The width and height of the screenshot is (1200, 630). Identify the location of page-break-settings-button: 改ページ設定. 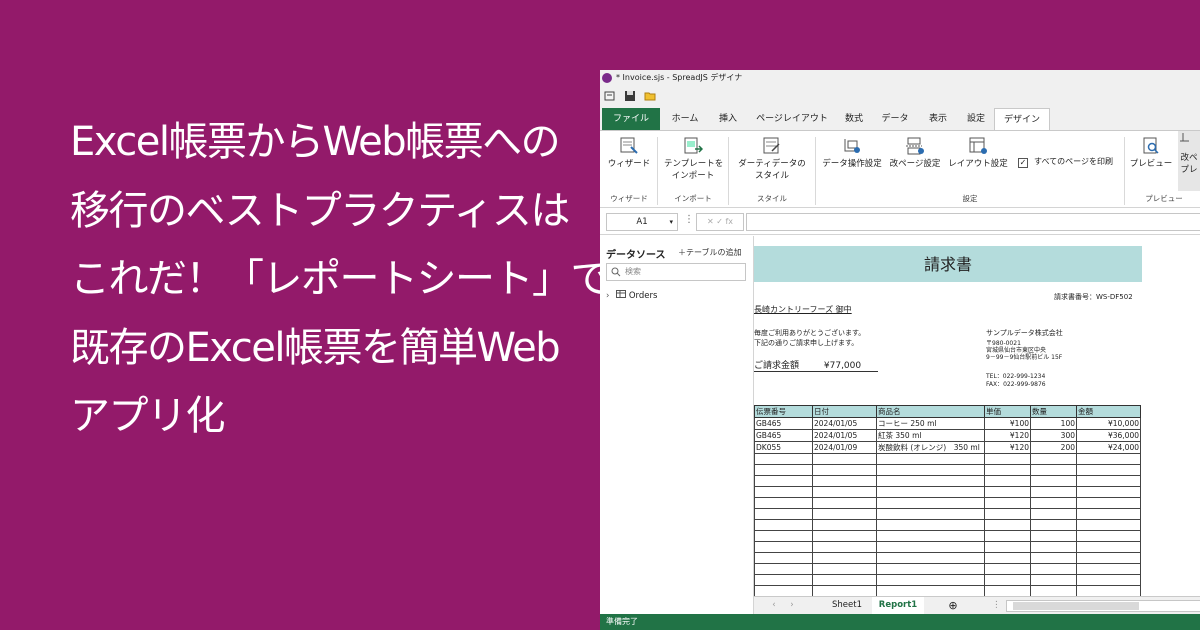
(915, 153).